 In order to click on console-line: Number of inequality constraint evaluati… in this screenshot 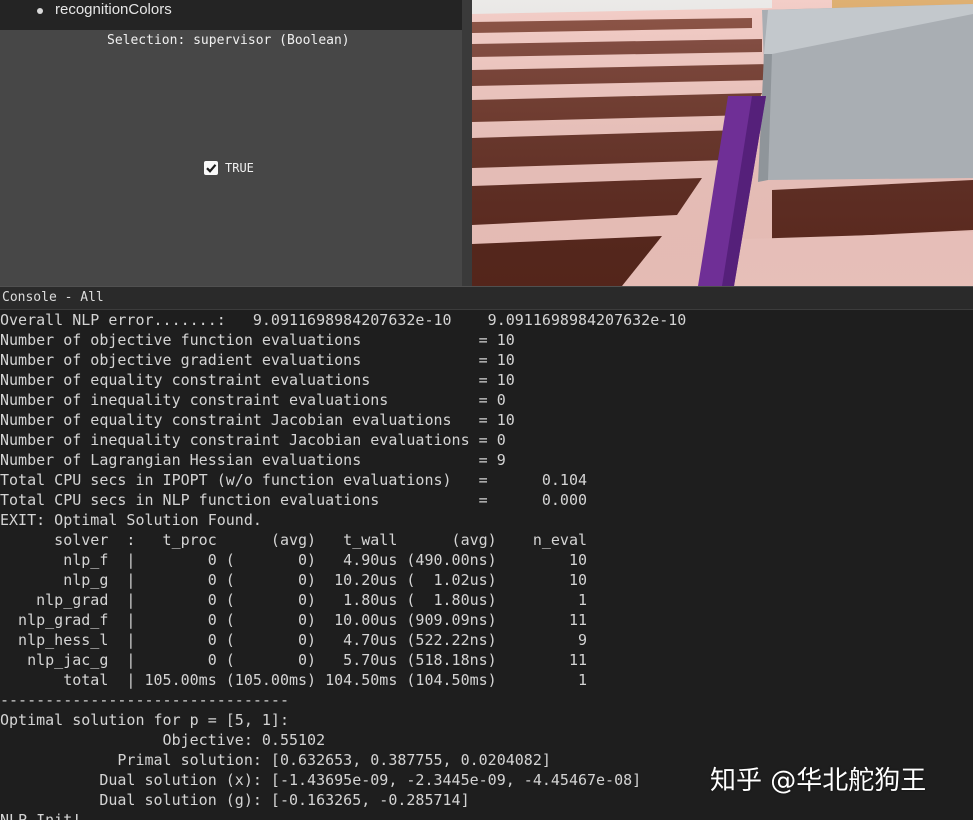, I will do `click(253, 400)`.